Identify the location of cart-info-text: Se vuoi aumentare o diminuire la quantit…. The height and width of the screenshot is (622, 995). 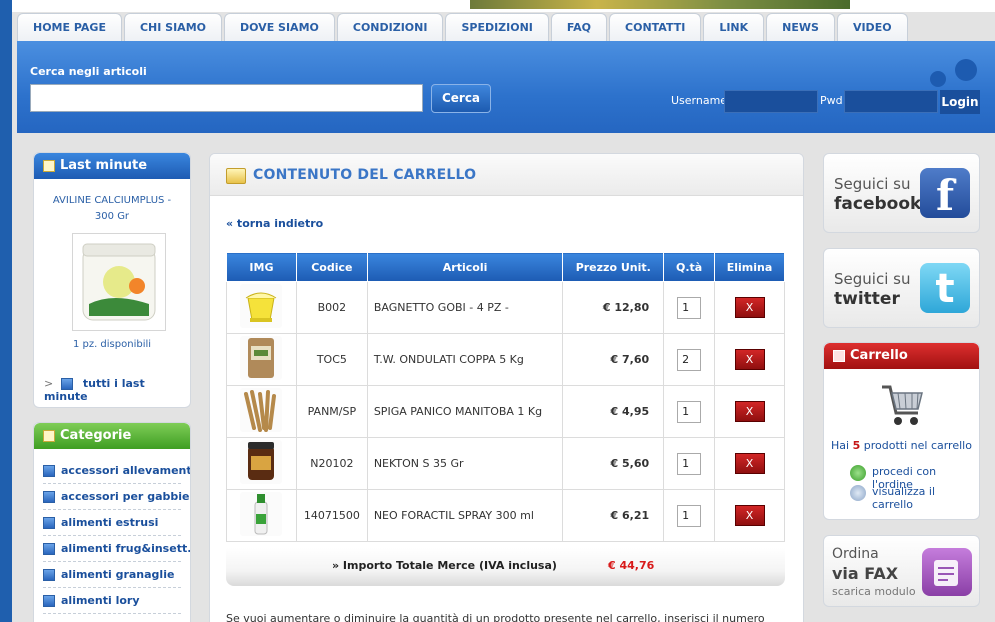
(495, 617).